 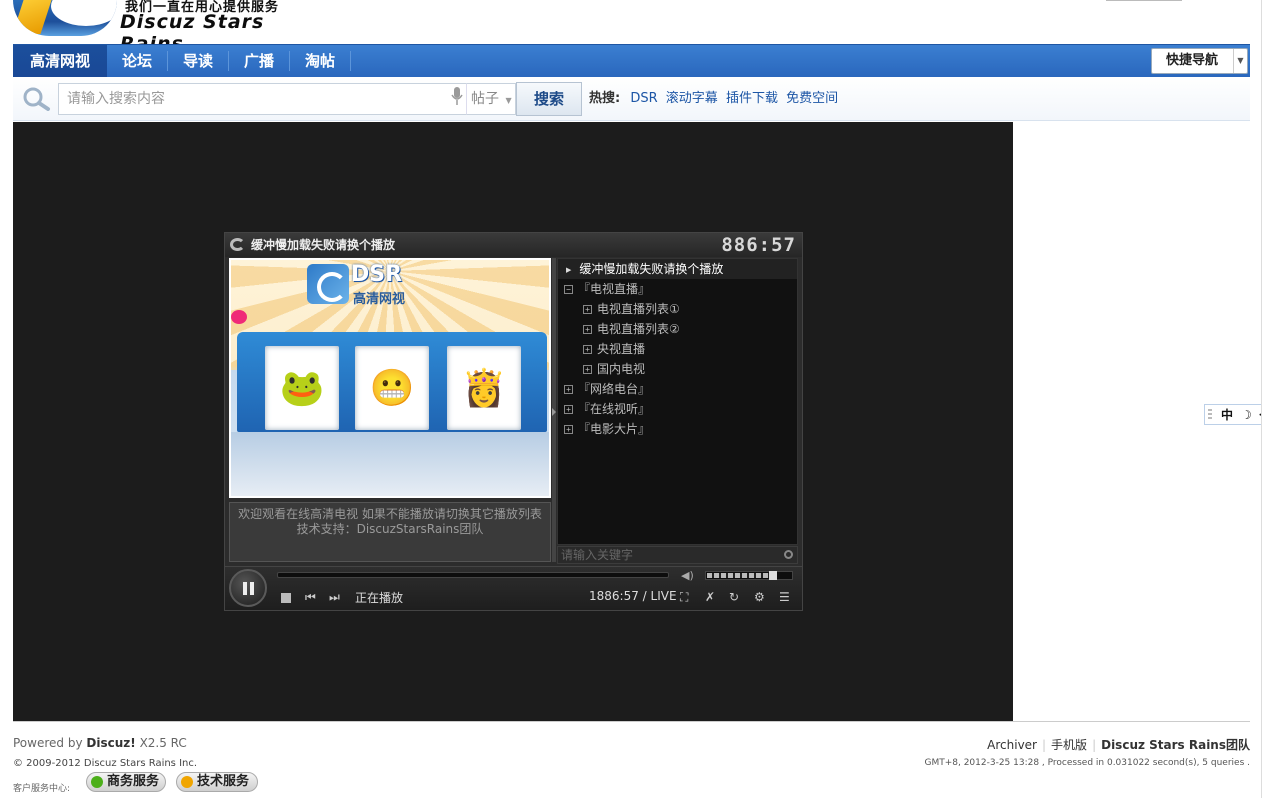 I want to click on panel-splitter, so click(x=554, y=410).